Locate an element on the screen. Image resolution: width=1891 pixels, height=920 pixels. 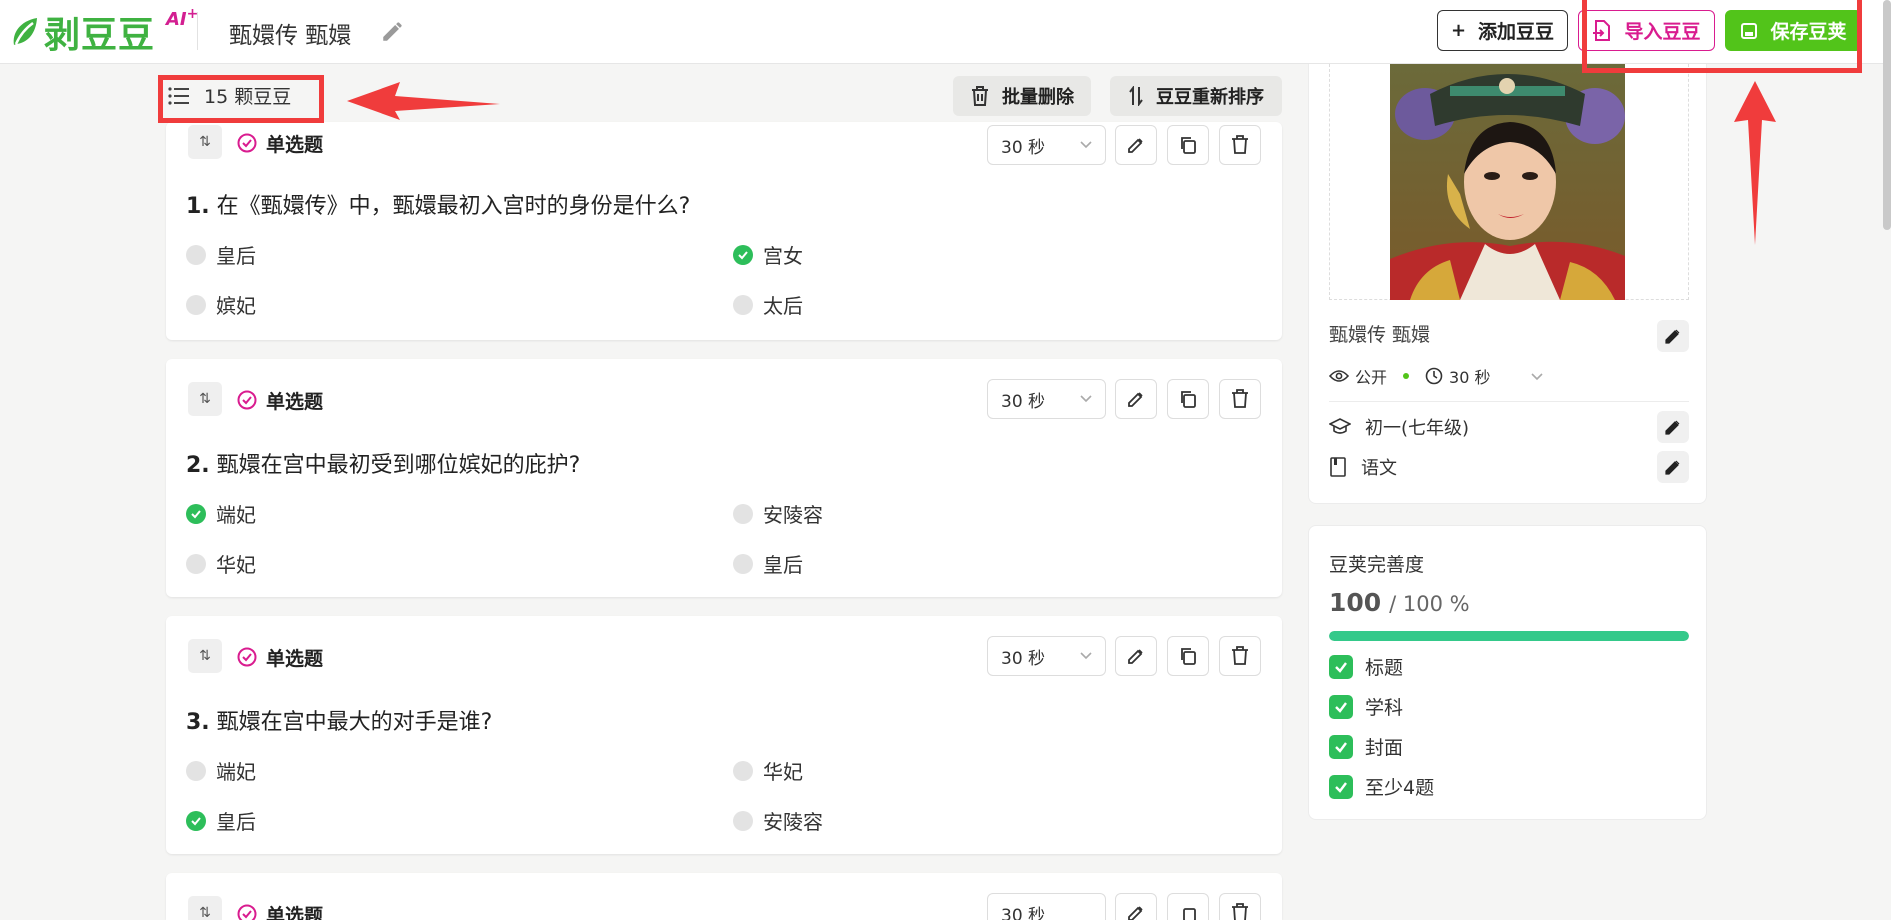
completeness-panel: 豆荚完善度 100 / 100 % 标题 学科 封面 至少4题 is located at coordinates (1507, 672).